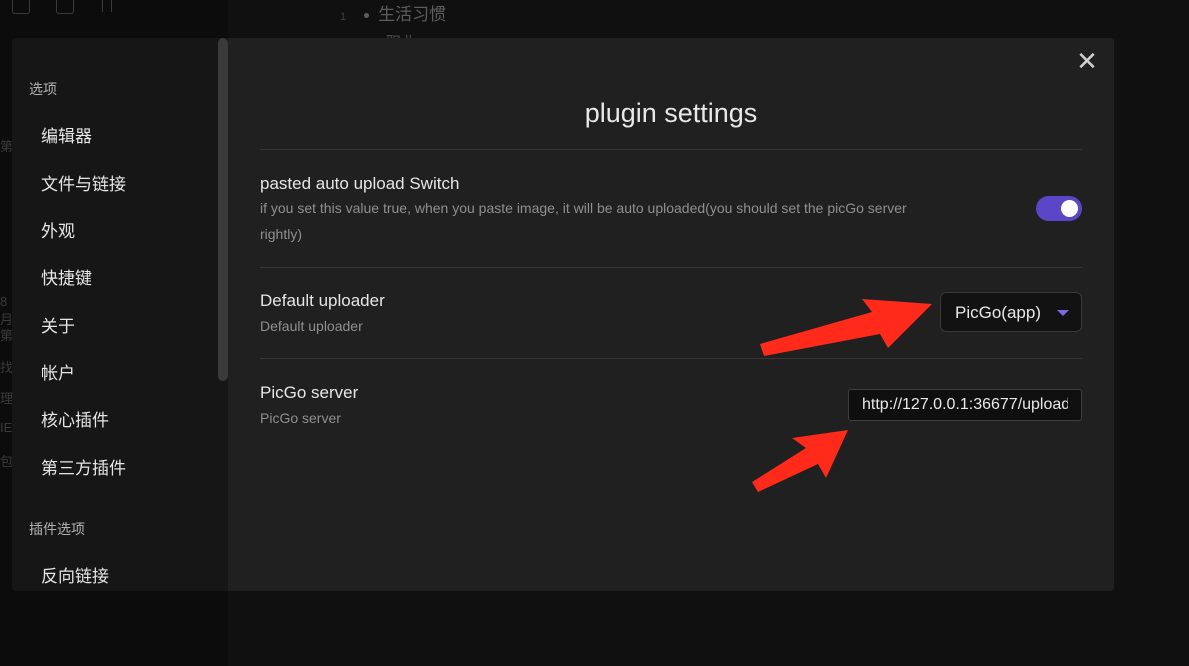 This screenshot has width=1189, height=666. I want to click on sidebar-scrollbar, so click(223, 209).